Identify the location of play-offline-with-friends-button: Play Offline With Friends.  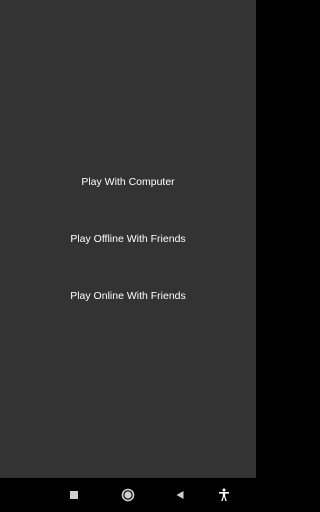
(128, 239).